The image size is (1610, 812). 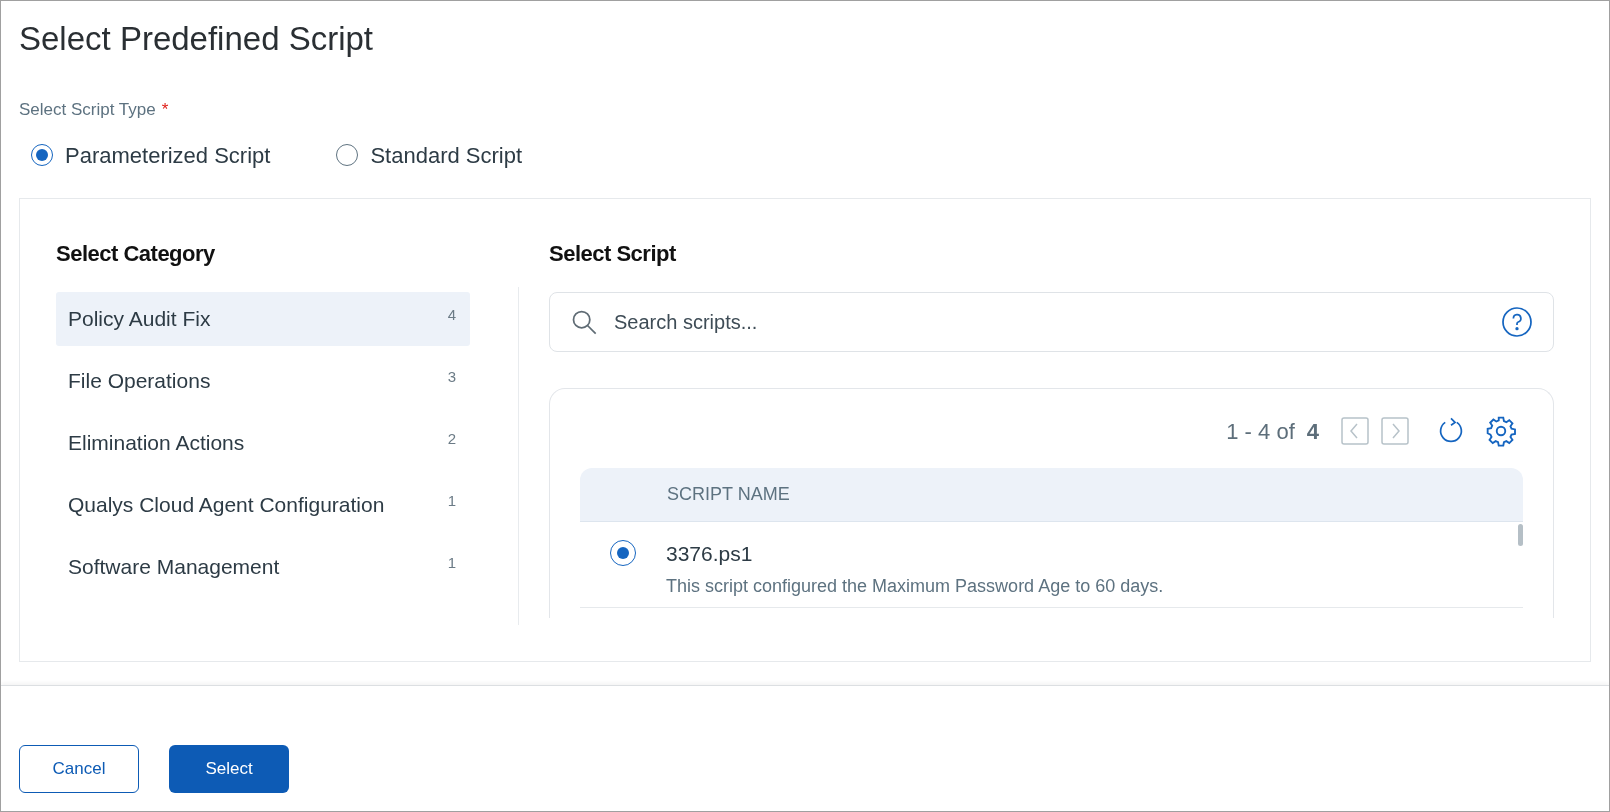 I want to click on radio-label: Standard Script, so click(x=446, y=155).